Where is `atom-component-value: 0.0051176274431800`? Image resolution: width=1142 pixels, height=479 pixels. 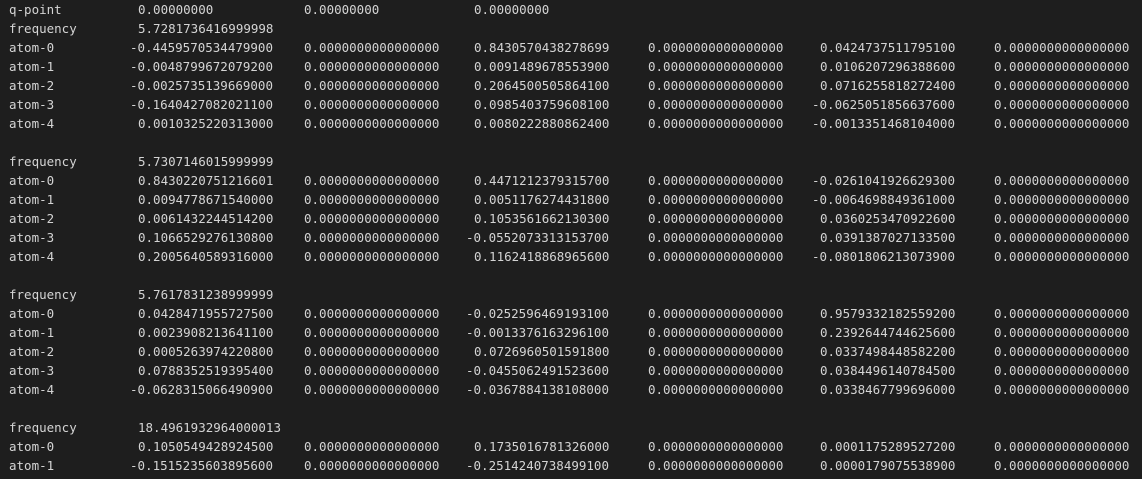 atom-component-value: 0.0051176274431800 is located at coordinates (542, 199).